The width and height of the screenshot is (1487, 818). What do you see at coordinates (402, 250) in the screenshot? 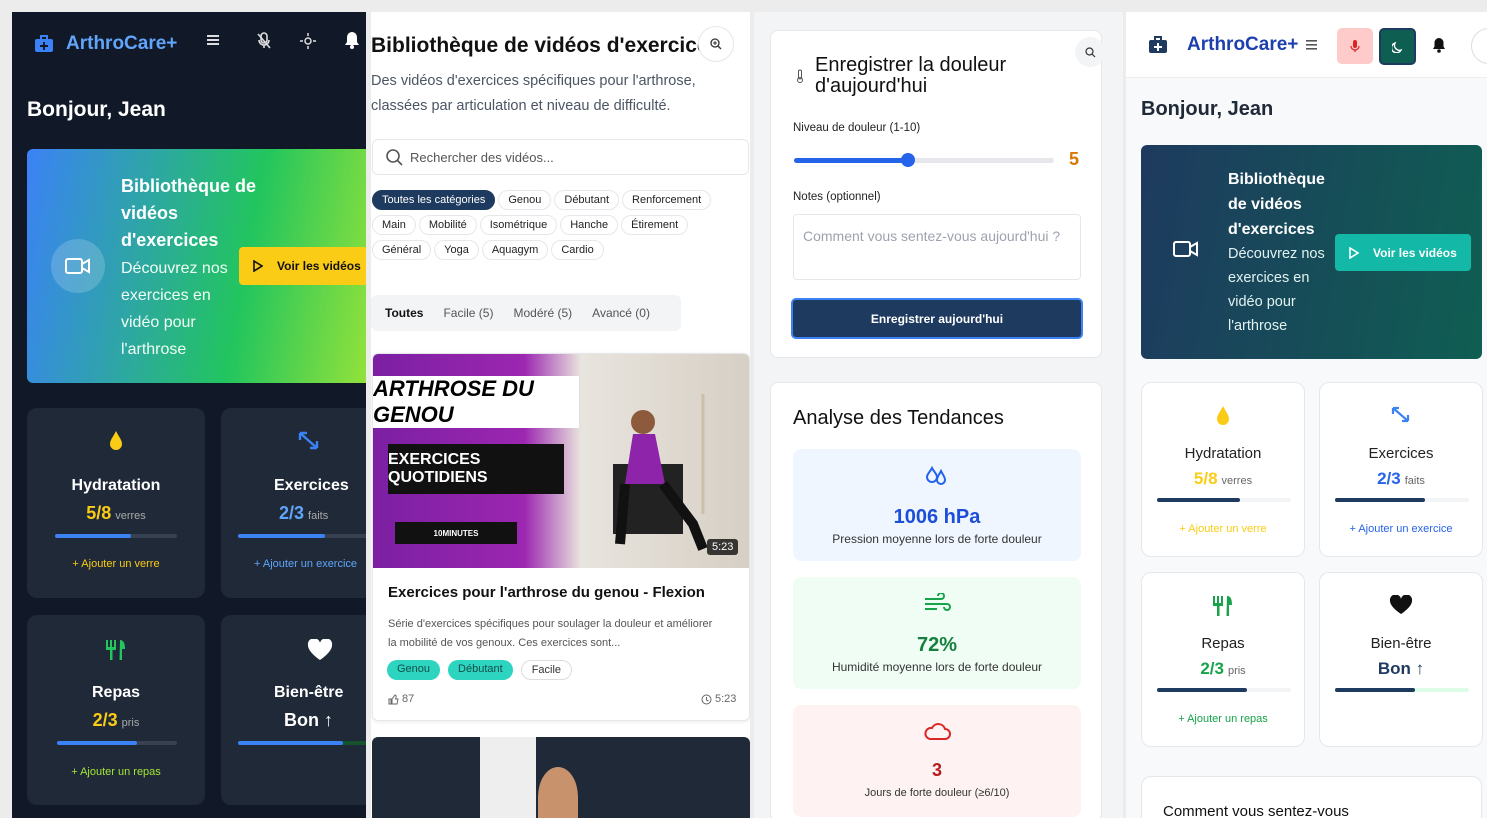
I see `category-chip: Général` at bounding box center [402, 250].